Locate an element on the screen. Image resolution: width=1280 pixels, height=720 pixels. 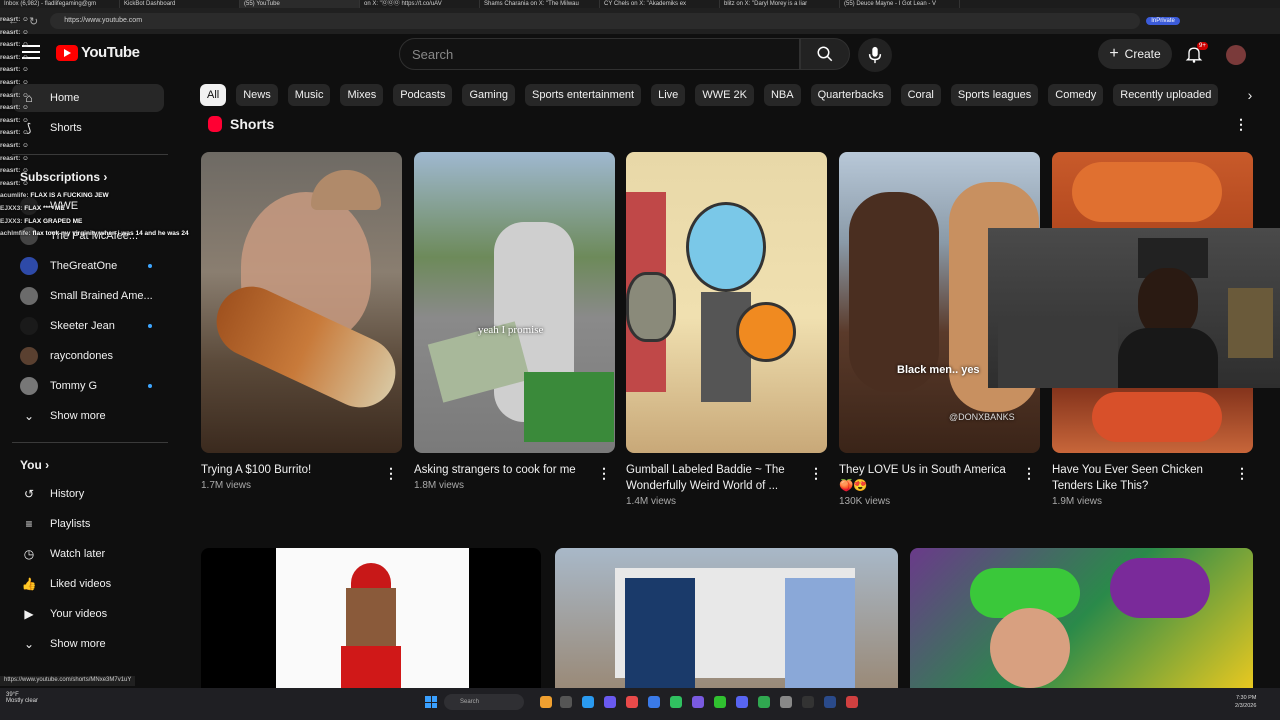
chevron-down-icon: ⌄ is located at coordinates (29, 644).